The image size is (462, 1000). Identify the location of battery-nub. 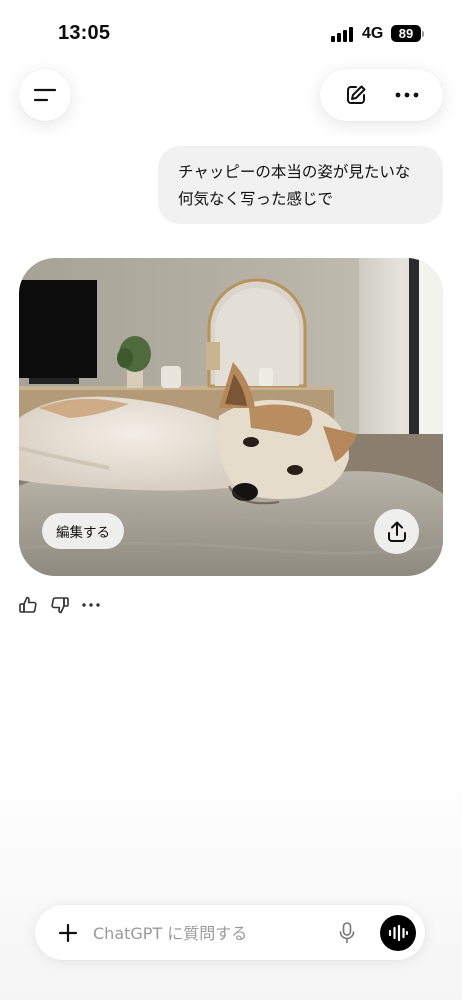
(423, 34).